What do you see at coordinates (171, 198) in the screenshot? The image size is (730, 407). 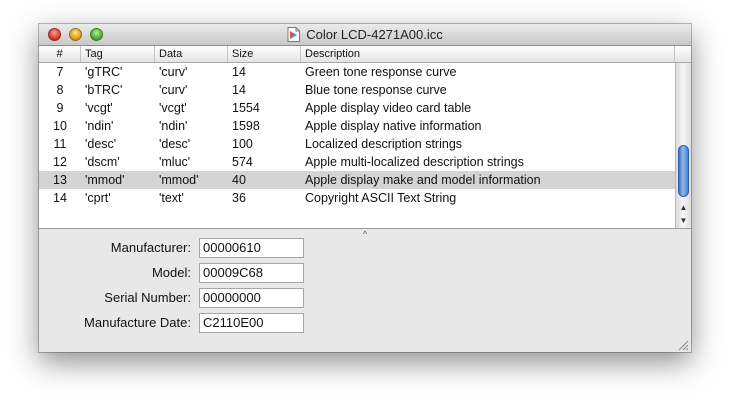 I see `cell-data: 'text'` at bounding box center [171, 198].